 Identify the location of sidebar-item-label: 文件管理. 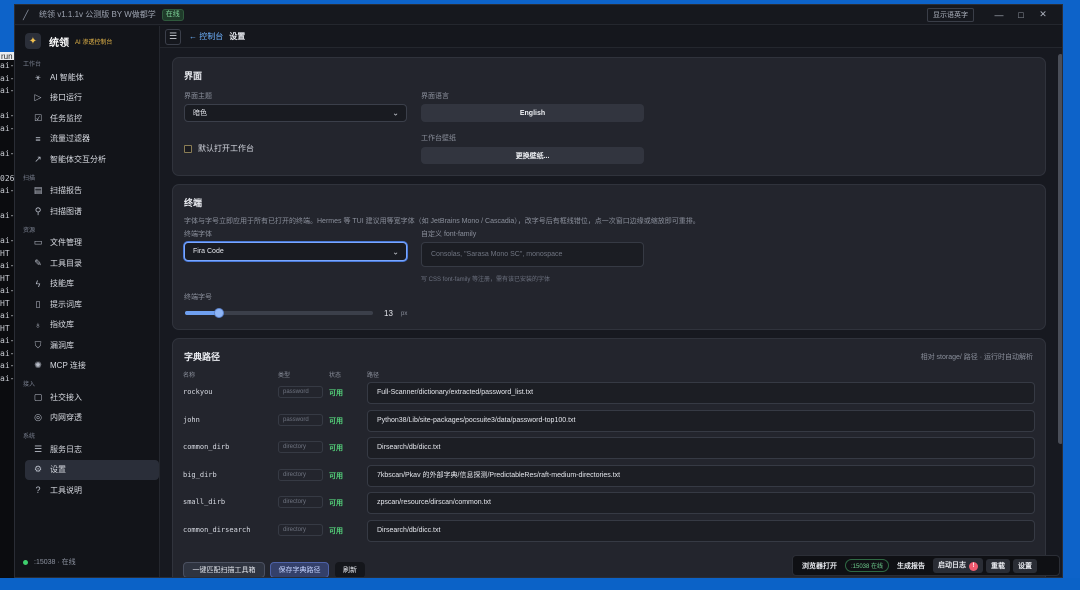
(66, 243).